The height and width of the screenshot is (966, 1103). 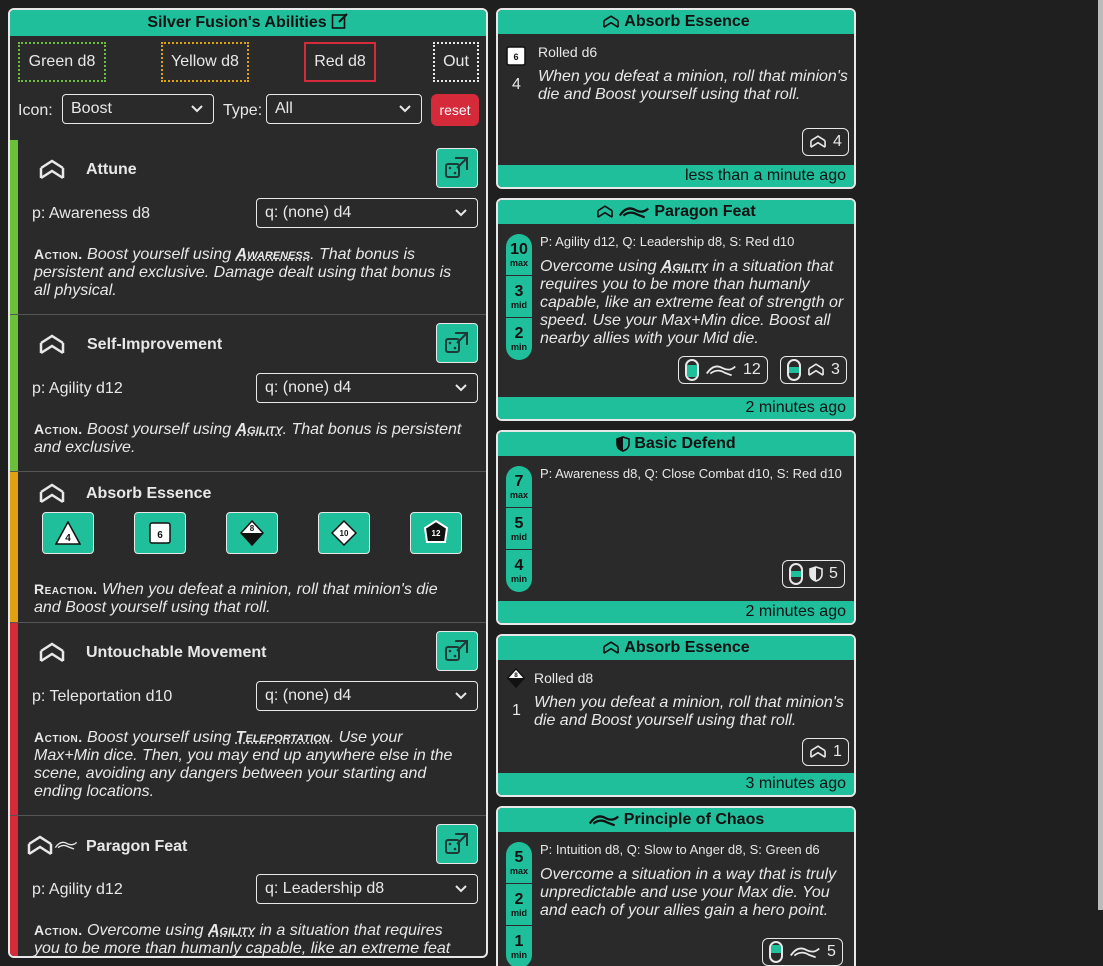 I want to click on overcome-icon, so click(x=805, y=952).